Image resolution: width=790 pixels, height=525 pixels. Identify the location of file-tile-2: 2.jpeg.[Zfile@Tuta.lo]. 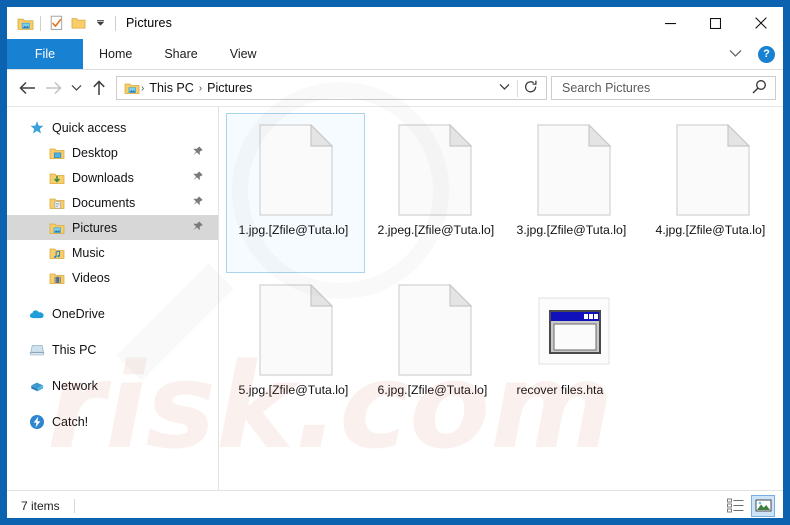
(434, 193).